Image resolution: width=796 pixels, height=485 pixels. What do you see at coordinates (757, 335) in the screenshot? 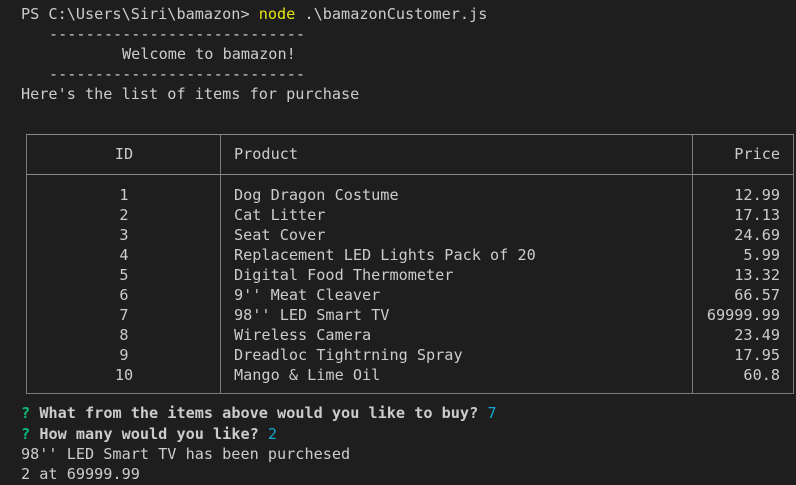
I see `row-price: 23.49` at bounding box center [757, 335].